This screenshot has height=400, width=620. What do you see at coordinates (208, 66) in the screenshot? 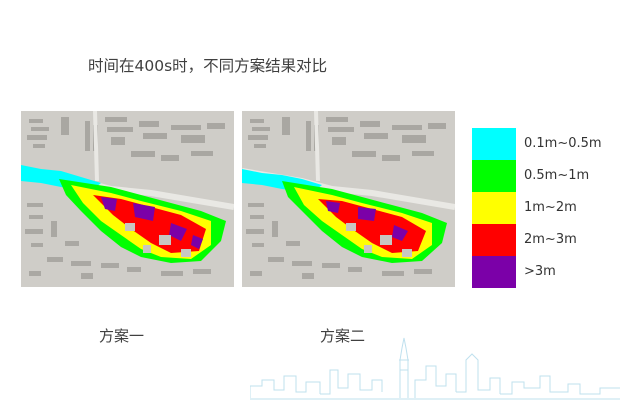
I see `slide-title: 时间在400s时，不同方案结果对比` at bounding box center [208, 66].